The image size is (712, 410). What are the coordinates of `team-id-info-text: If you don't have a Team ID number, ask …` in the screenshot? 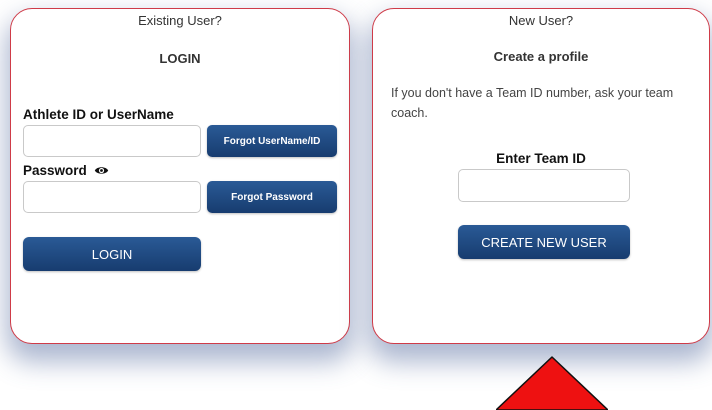 It's located at (532, 103).